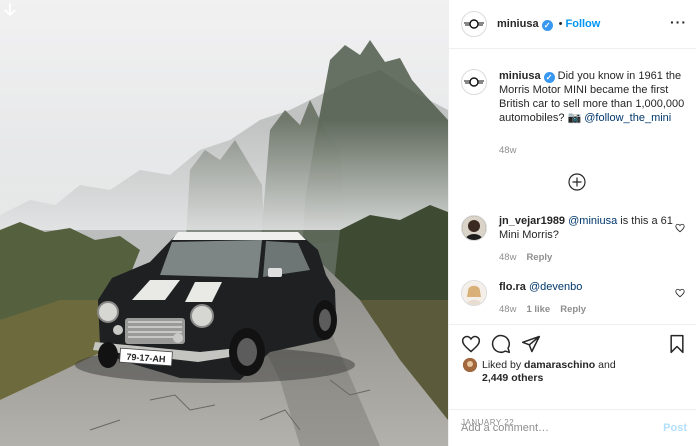  I want to click on comment-icon, so click(501, 344).